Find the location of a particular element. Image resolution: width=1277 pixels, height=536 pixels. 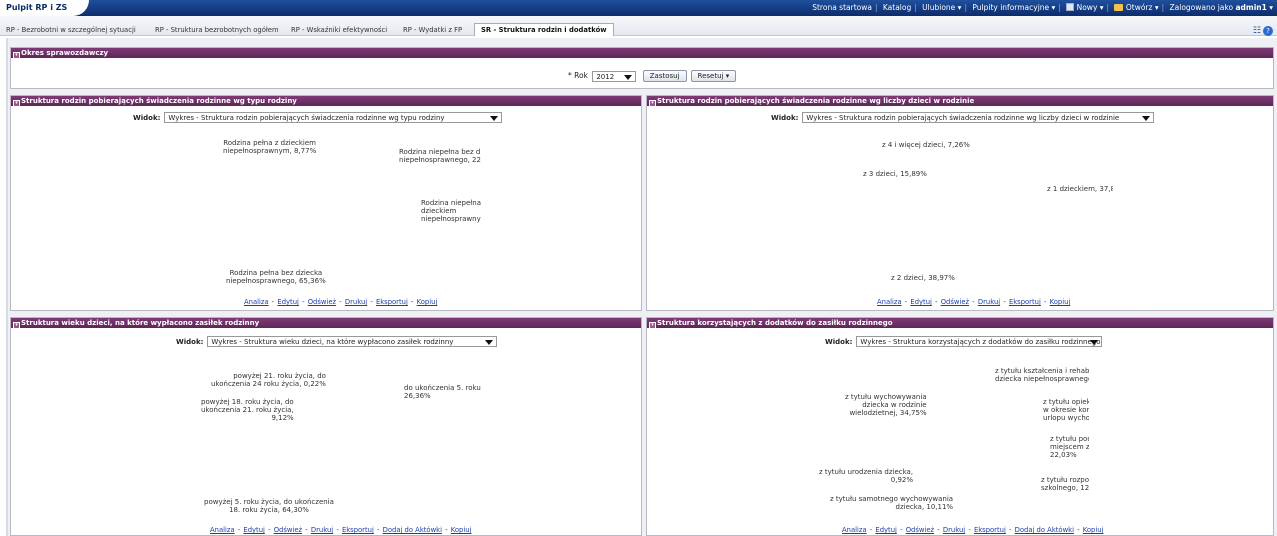

slice-label: z tytułu urodzenia dziecka, 0,92% is located at coordinates (866, 476).